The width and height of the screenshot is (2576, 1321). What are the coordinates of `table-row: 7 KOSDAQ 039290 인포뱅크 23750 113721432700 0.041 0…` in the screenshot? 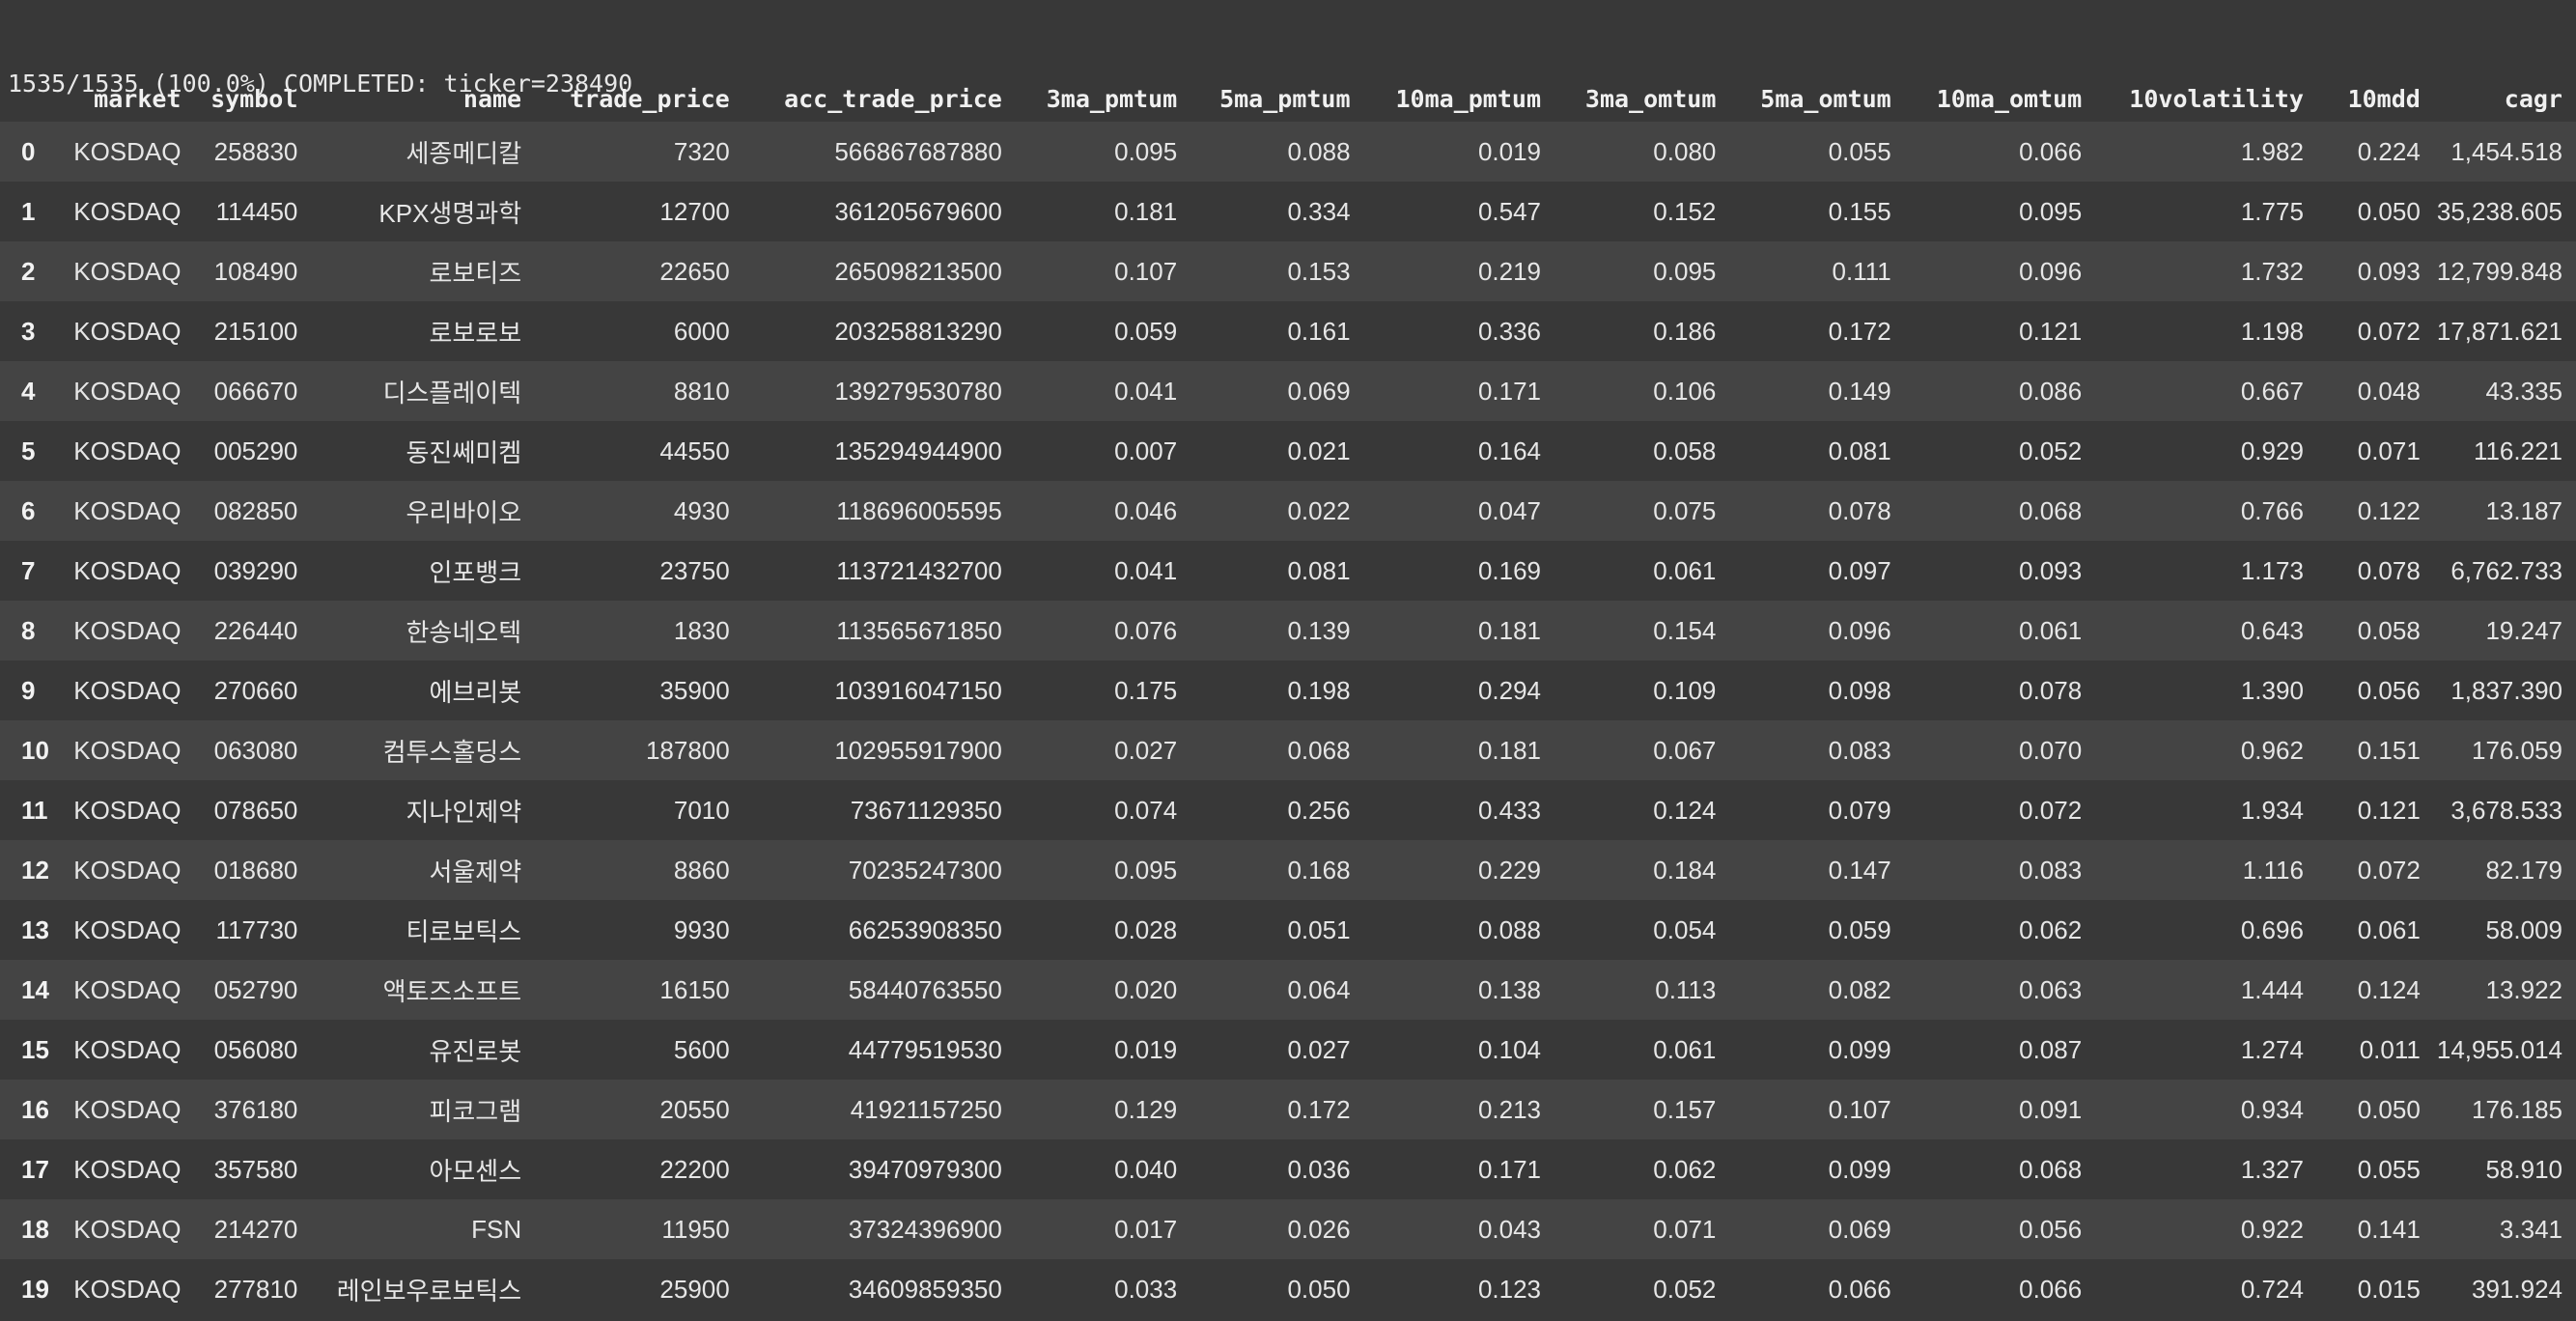 It's located at (1288, 571).